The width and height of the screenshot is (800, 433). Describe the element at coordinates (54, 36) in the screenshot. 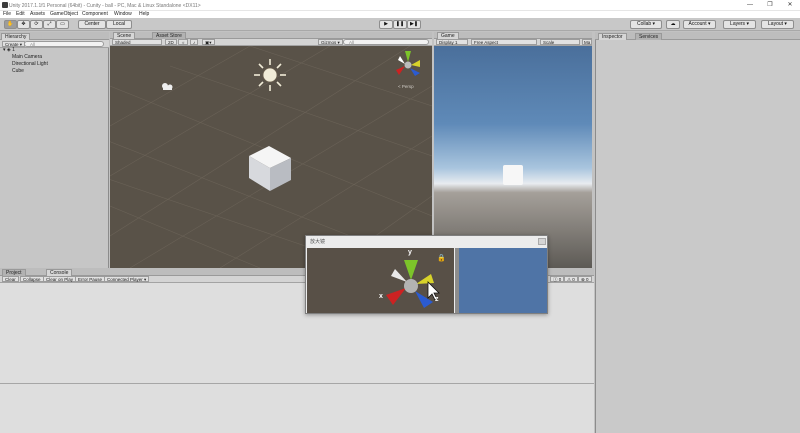

I see `hierarchy-tabbar: Hierarchy` at that location.